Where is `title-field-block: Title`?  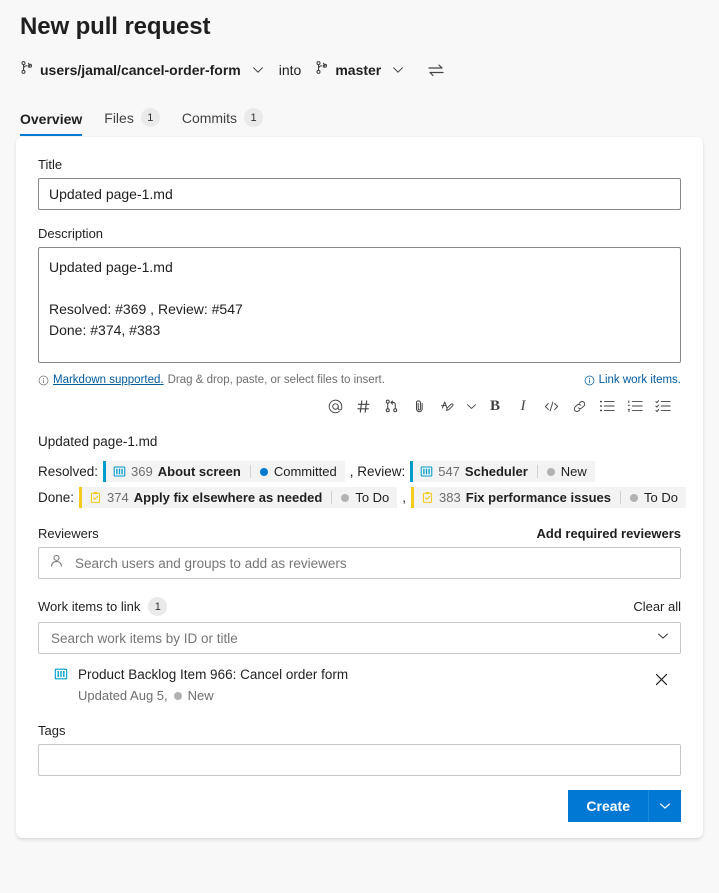
title-field-block: Title is located at coordinates (359, 183).